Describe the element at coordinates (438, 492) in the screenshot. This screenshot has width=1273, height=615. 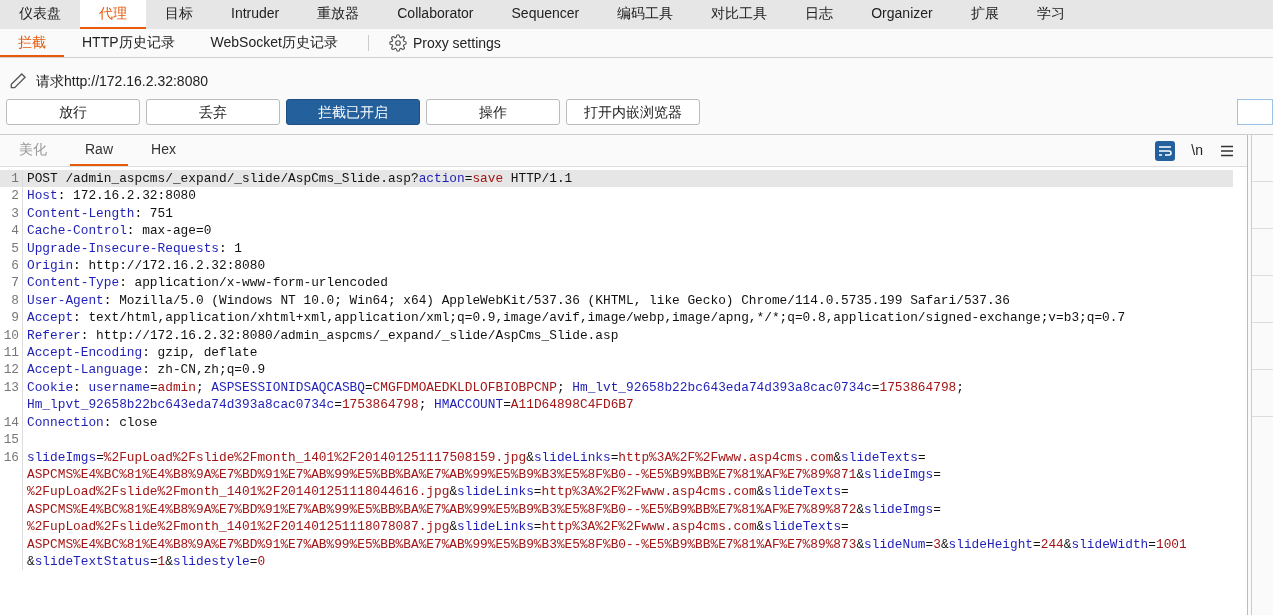
I see `code-line: %2FupLoad%2Fslide%2Fmonth_1401%2F201401251118044616.jpg&slideLinks=http%3A%2F%2Fwww.asp4cms.com&slideTexts=` at that location.